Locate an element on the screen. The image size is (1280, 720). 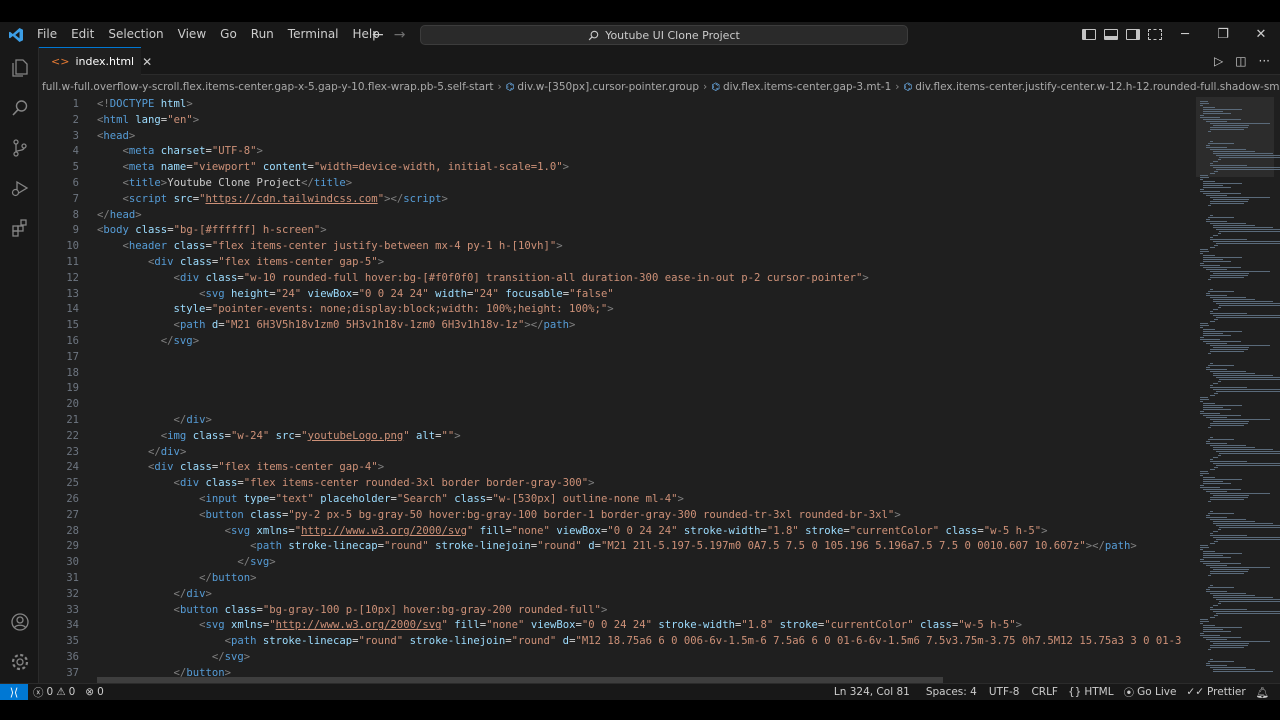
code-token: "currentColor" is located at coordinates (894, 530).